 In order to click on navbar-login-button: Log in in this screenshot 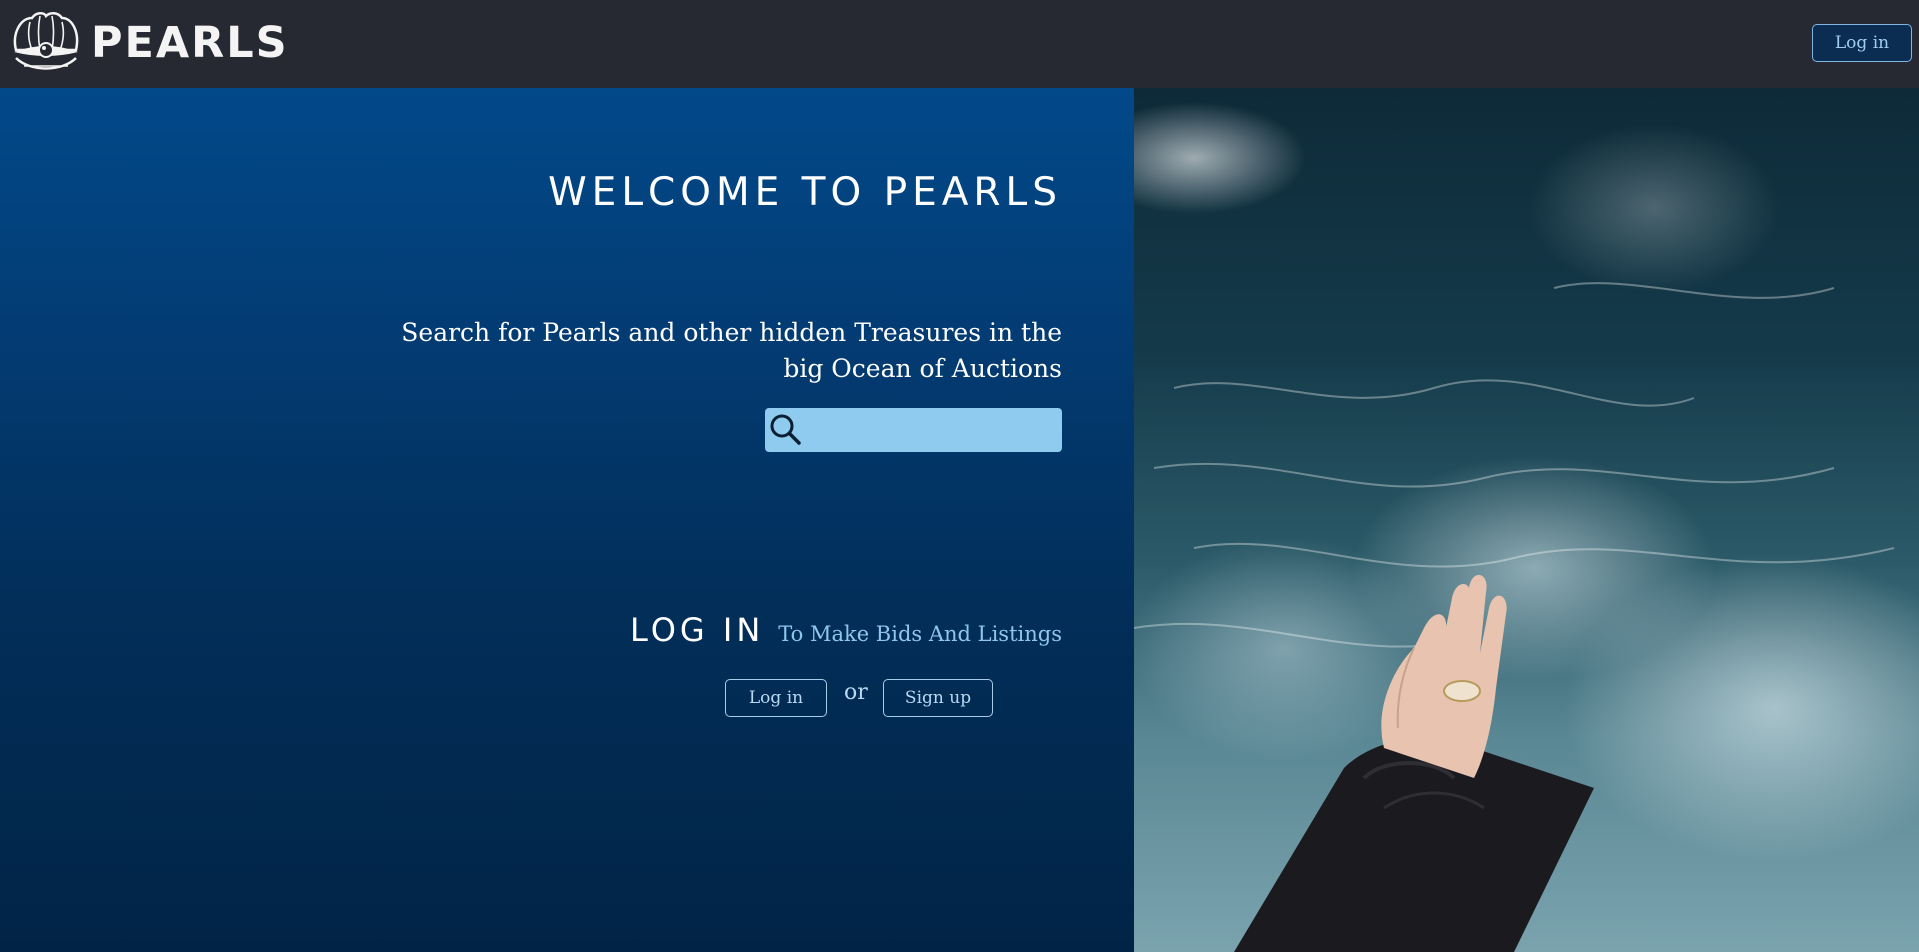, I will do `click(1862, 43)`.